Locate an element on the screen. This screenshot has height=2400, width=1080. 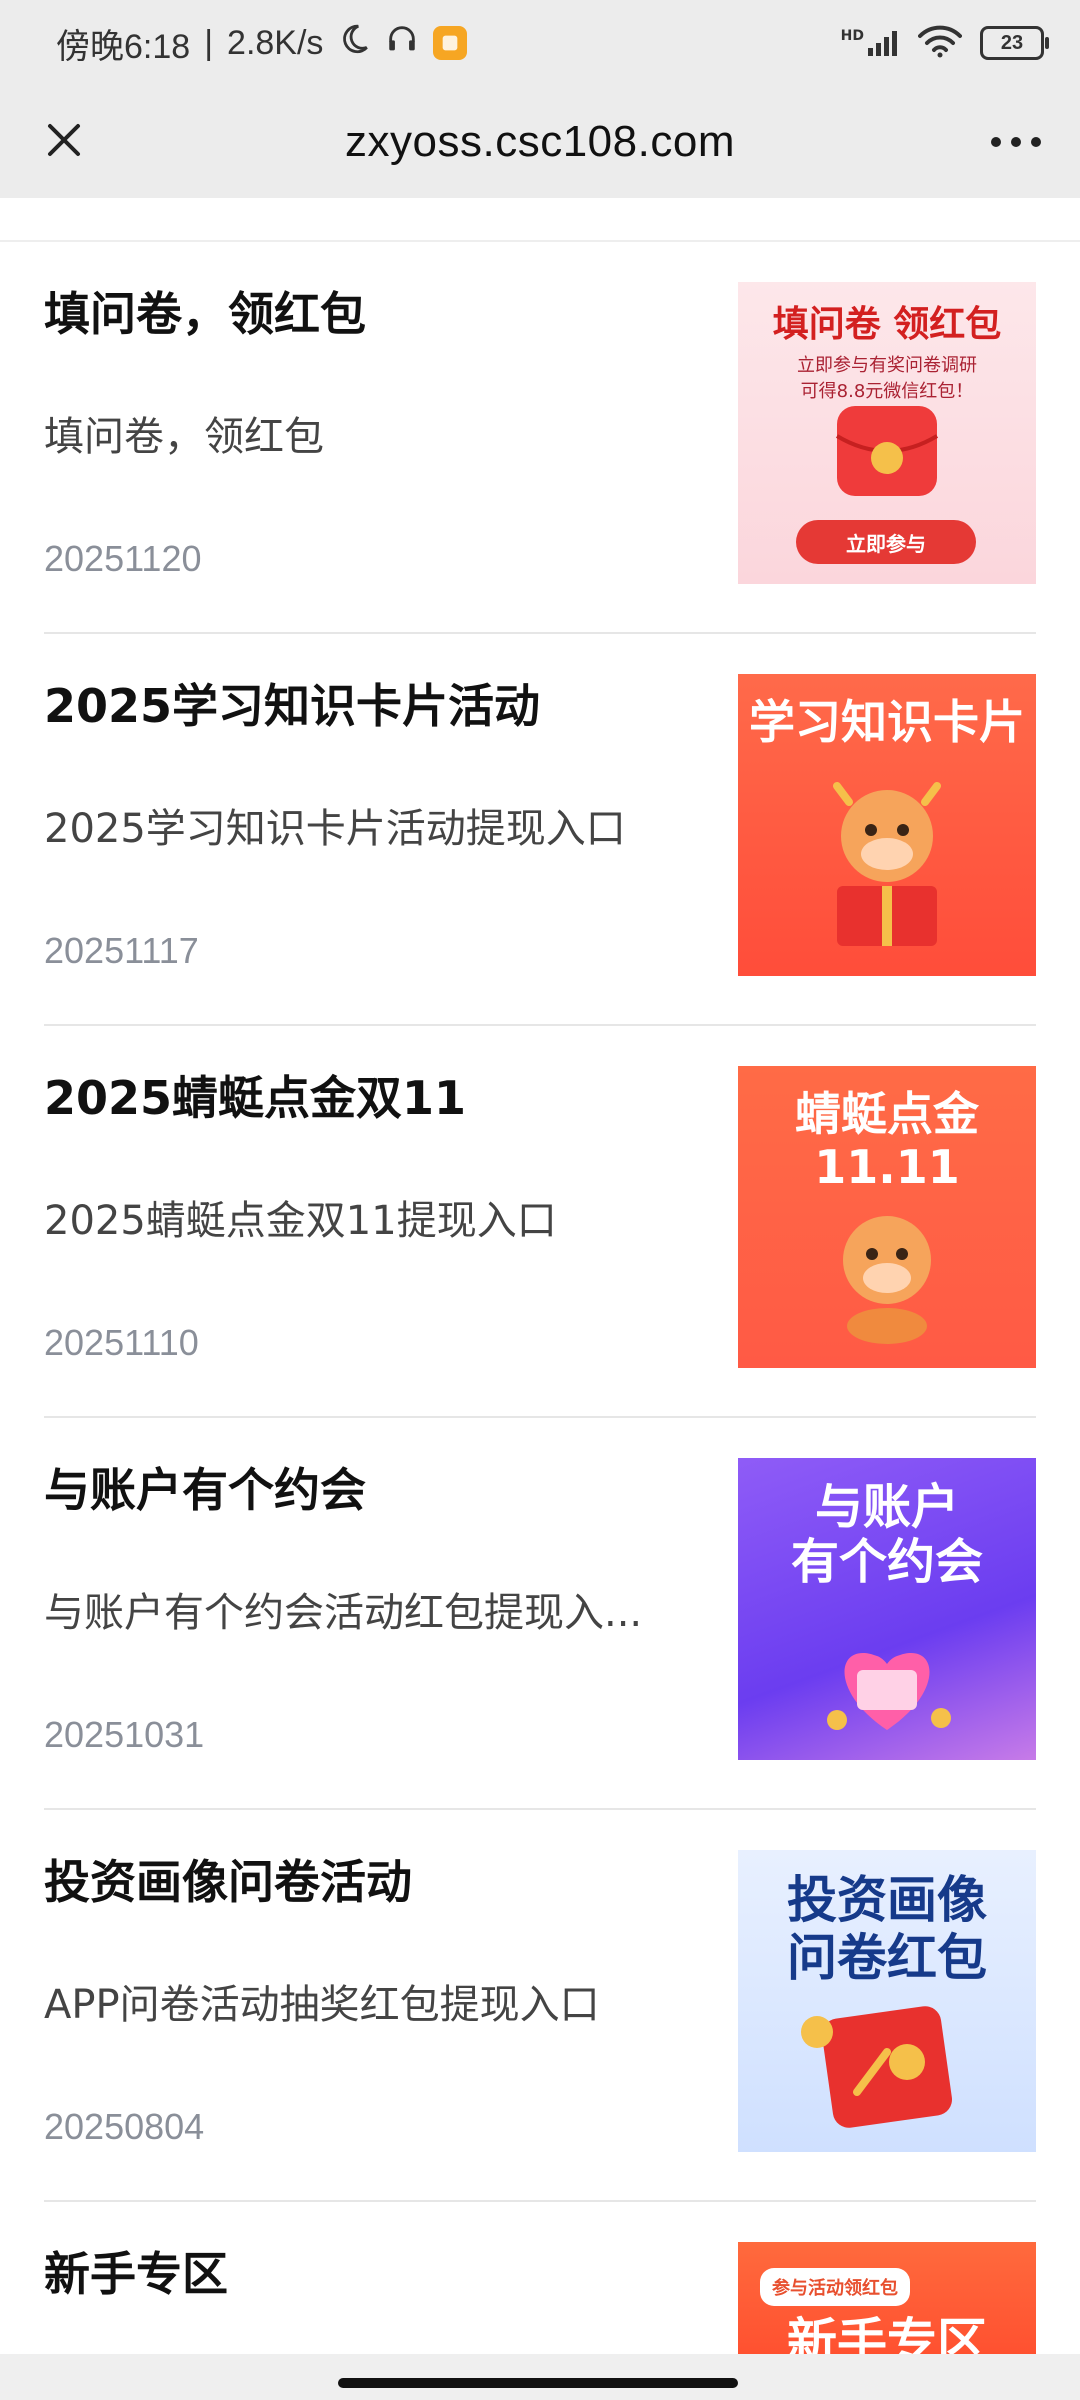
status-left: 傍晚6:18 | 2.8K/s is located at coordinates (262, 43).